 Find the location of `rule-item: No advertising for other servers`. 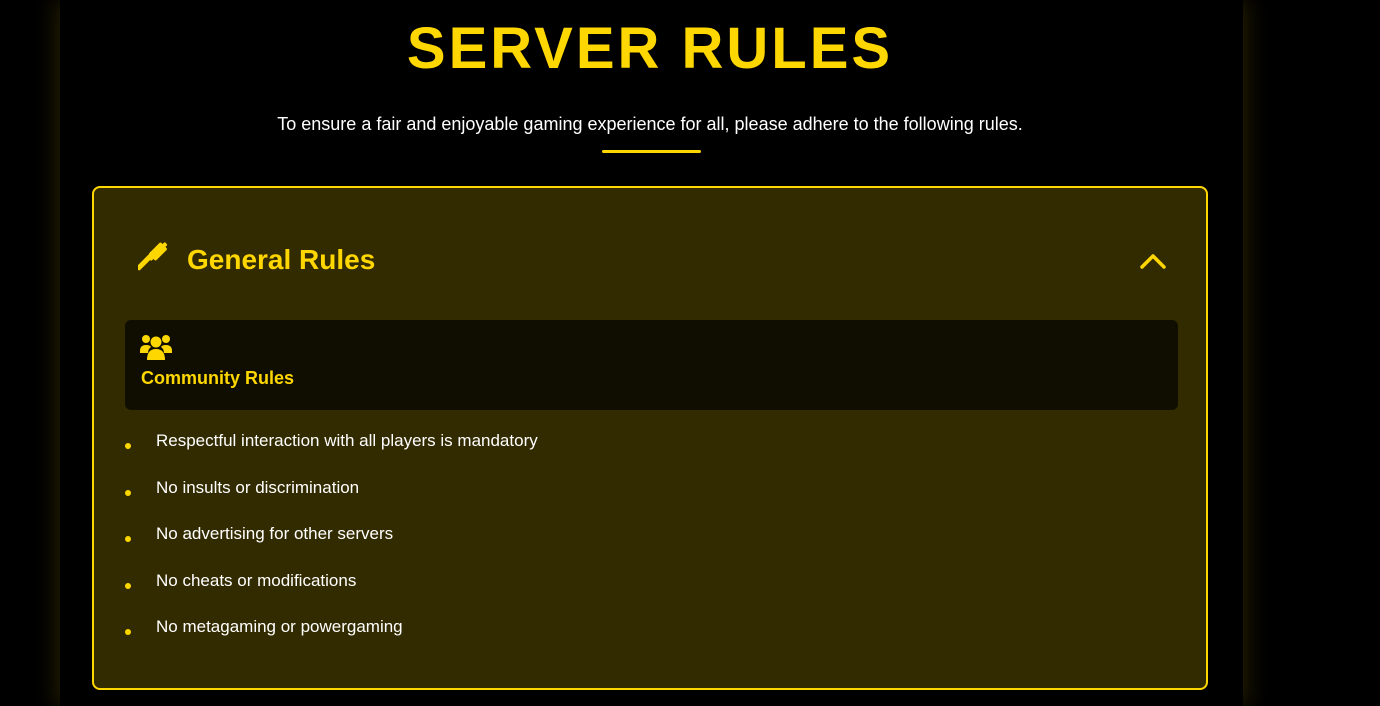

rule-item: No advertising for other servers is located at coordinates (331, 542).